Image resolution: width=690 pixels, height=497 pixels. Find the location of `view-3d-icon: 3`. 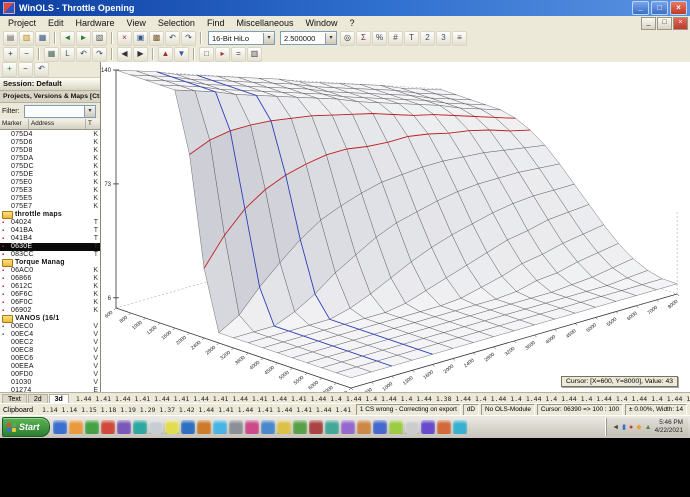

view-3d-icon: 3 is located at coordinates (443, 38).